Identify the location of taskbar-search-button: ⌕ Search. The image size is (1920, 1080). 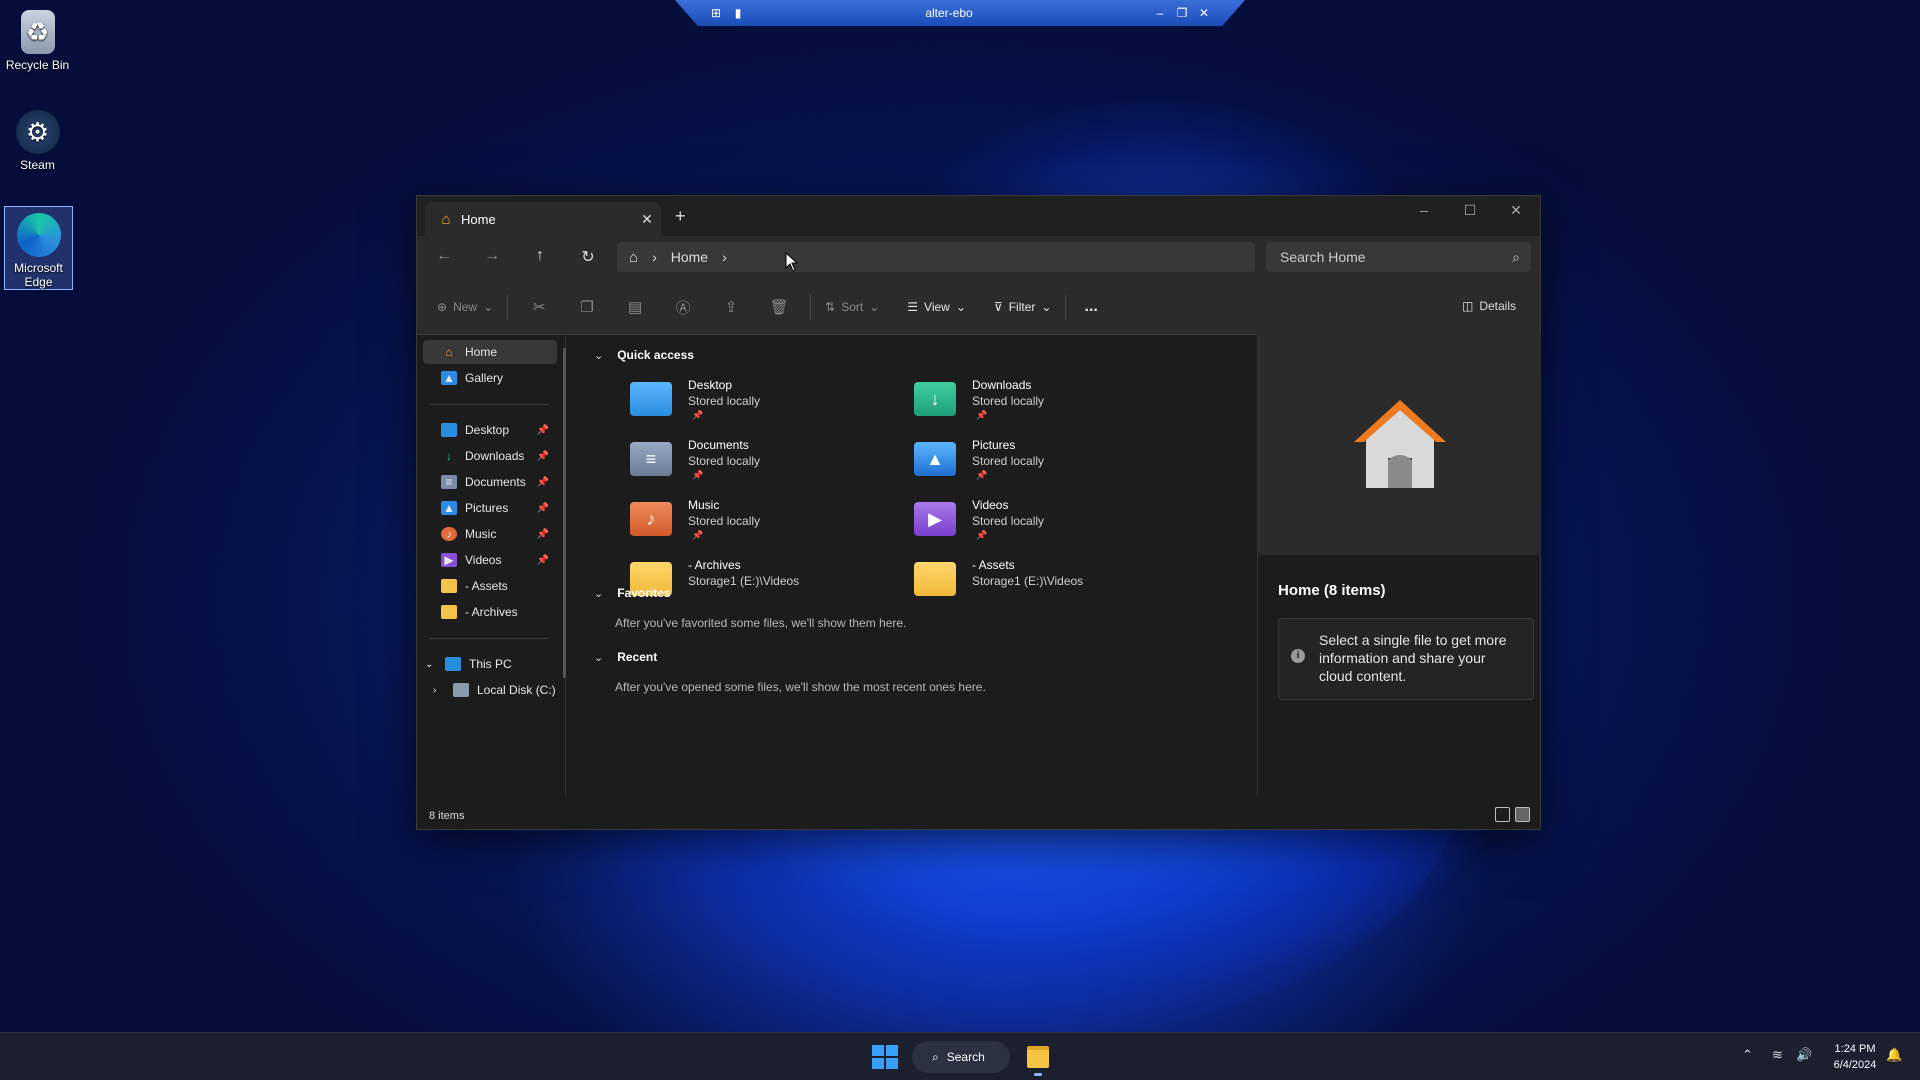
(961, 1057).